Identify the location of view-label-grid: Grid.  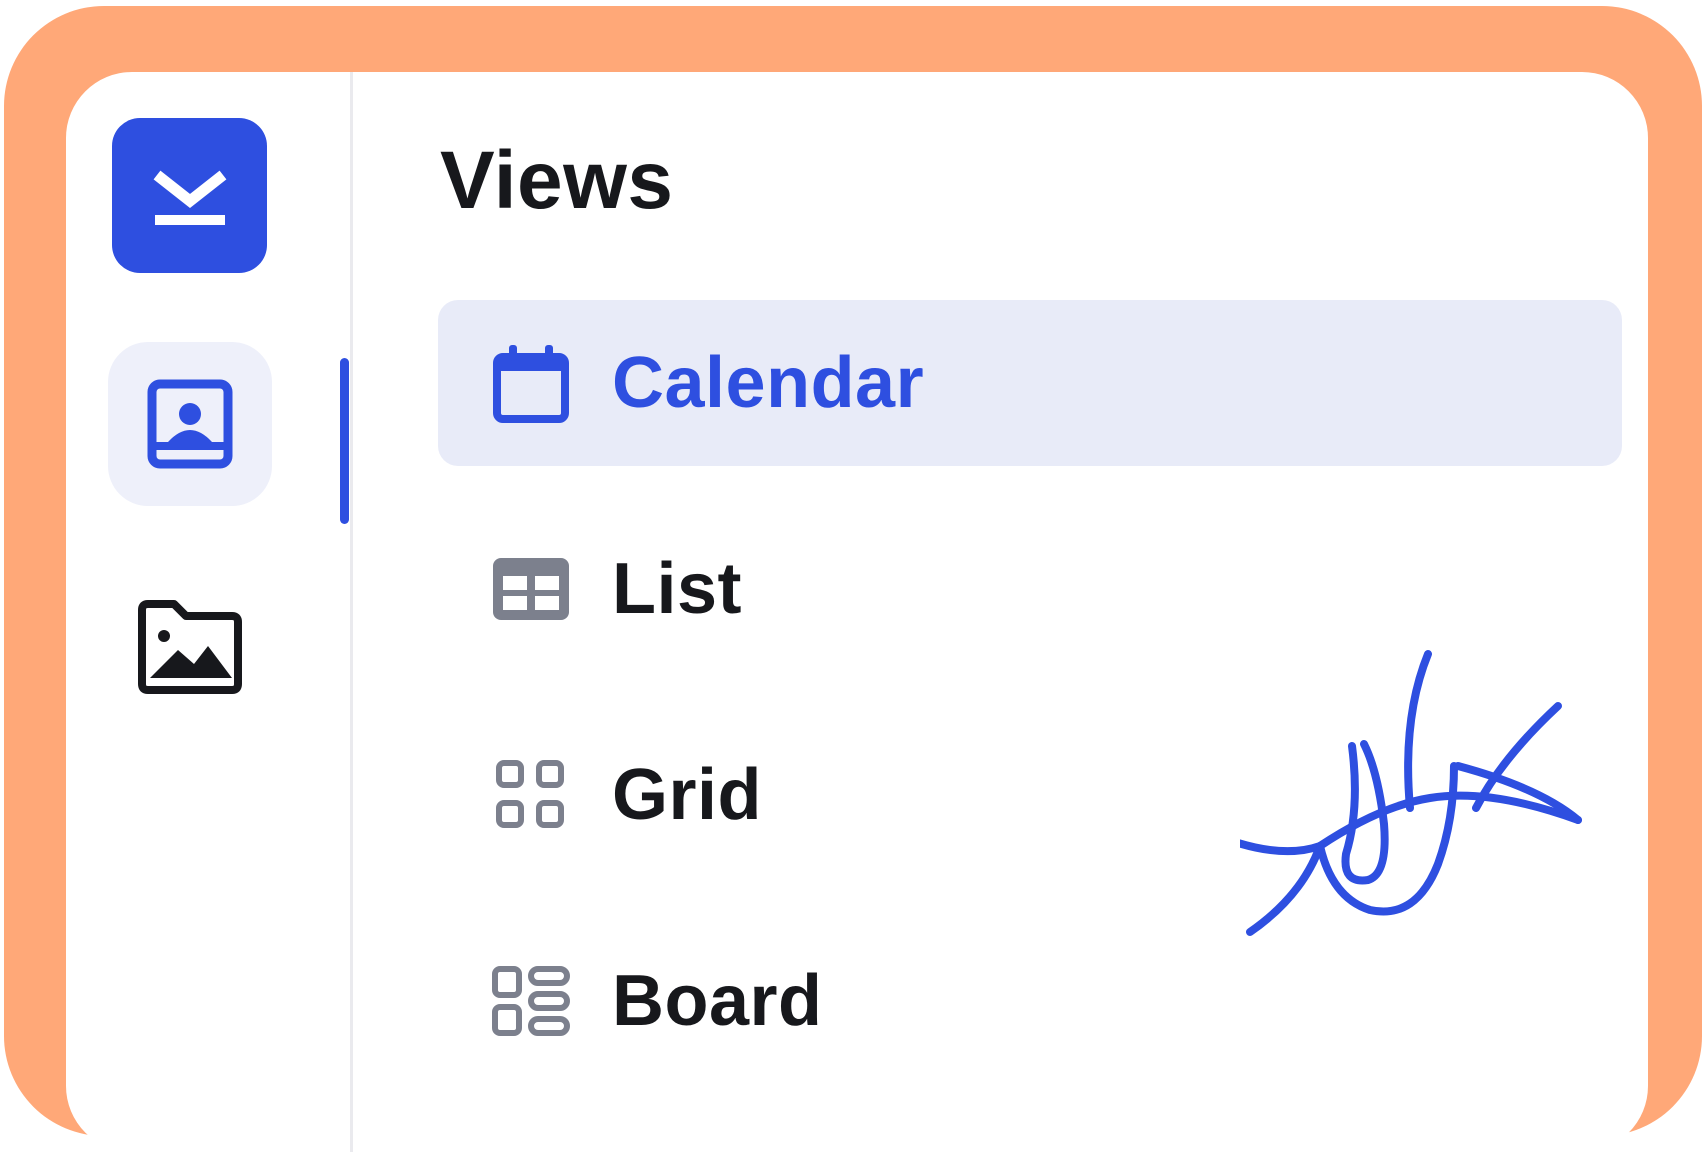
(687, 795).